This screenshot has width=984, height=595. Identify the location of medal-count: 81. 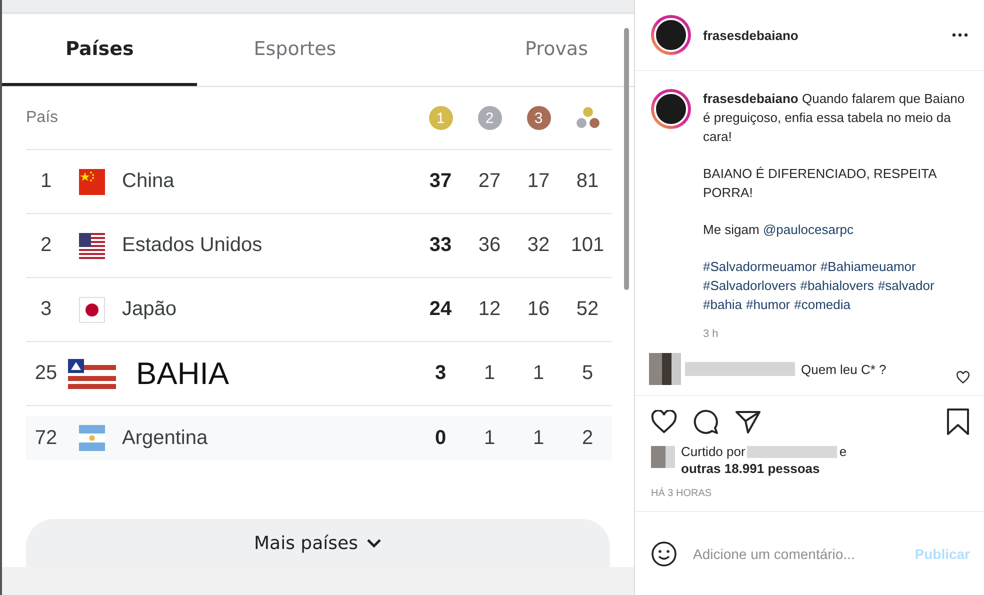
(587, 181).